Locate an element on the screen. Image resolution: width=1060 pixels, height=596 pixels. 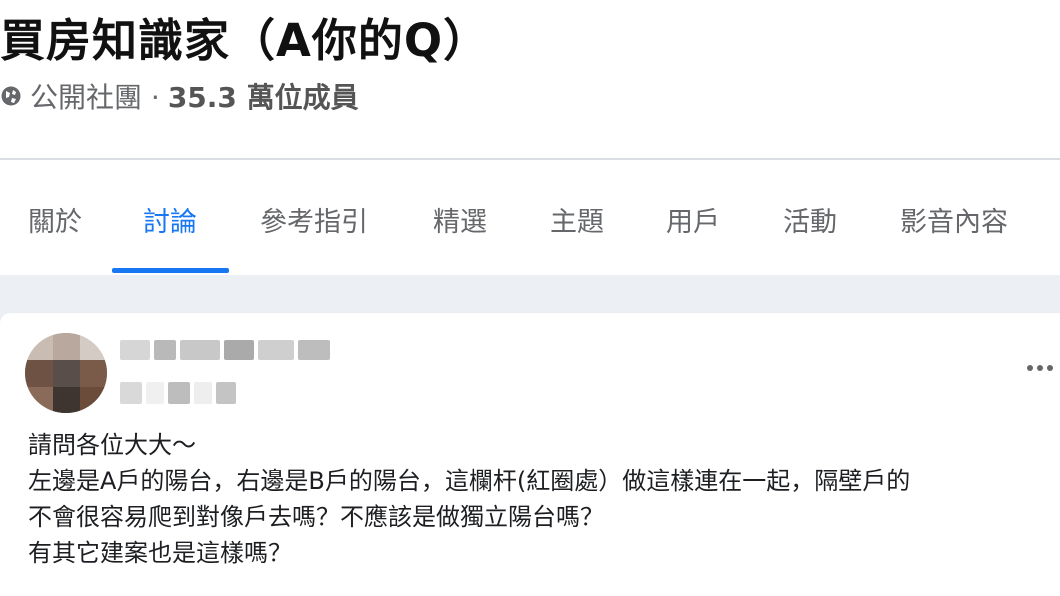
post-line: 左邊是A戶的陽台，右邊是B戶的陽台，這欄杆(紅圈處）做這樣連在一起，隔壁戶的 is located at coordinates (469, 481).